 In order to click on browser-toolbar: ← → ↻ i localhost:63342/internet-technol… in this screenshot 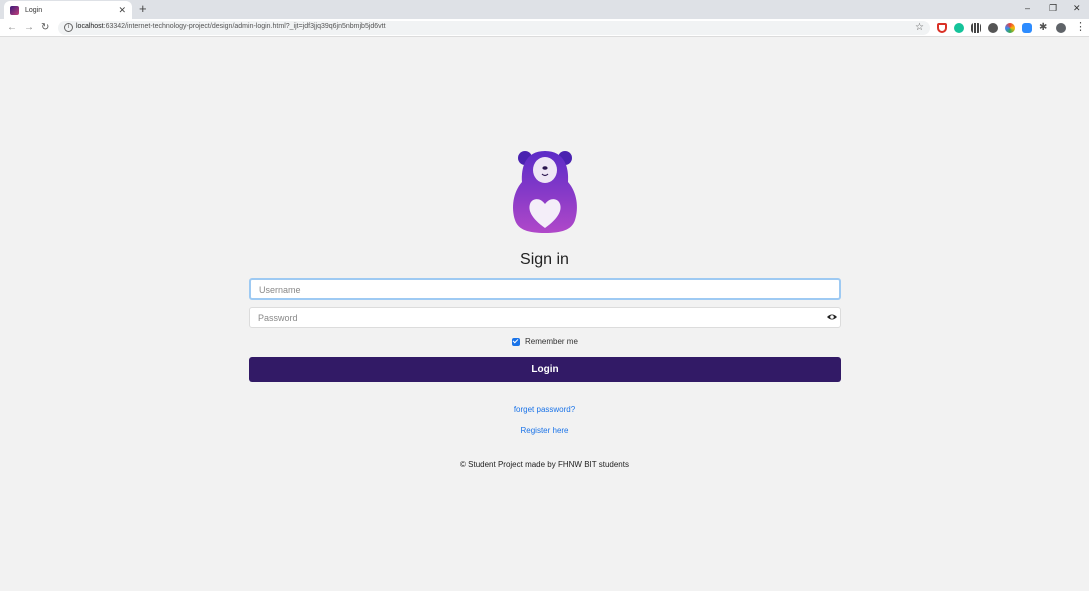, I will do `click(544, 28)`.